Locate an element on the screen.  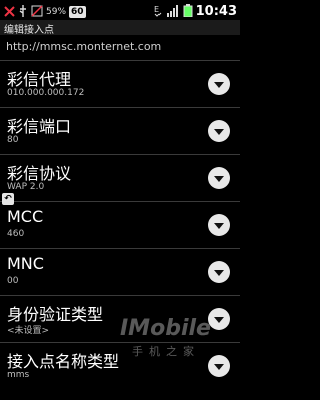
usb-icon is located at coordinates (23, 11).